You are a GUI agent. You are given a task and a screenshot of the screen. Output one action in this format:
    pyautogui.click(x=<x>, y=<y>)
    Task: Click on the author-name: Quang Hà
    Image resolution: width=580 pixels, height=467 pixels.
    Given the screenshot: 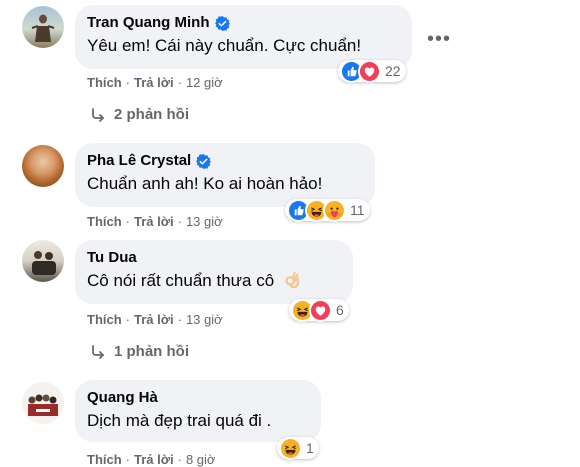 What is the action you would take?
    pyautogui.click(x=198, y=398)
    